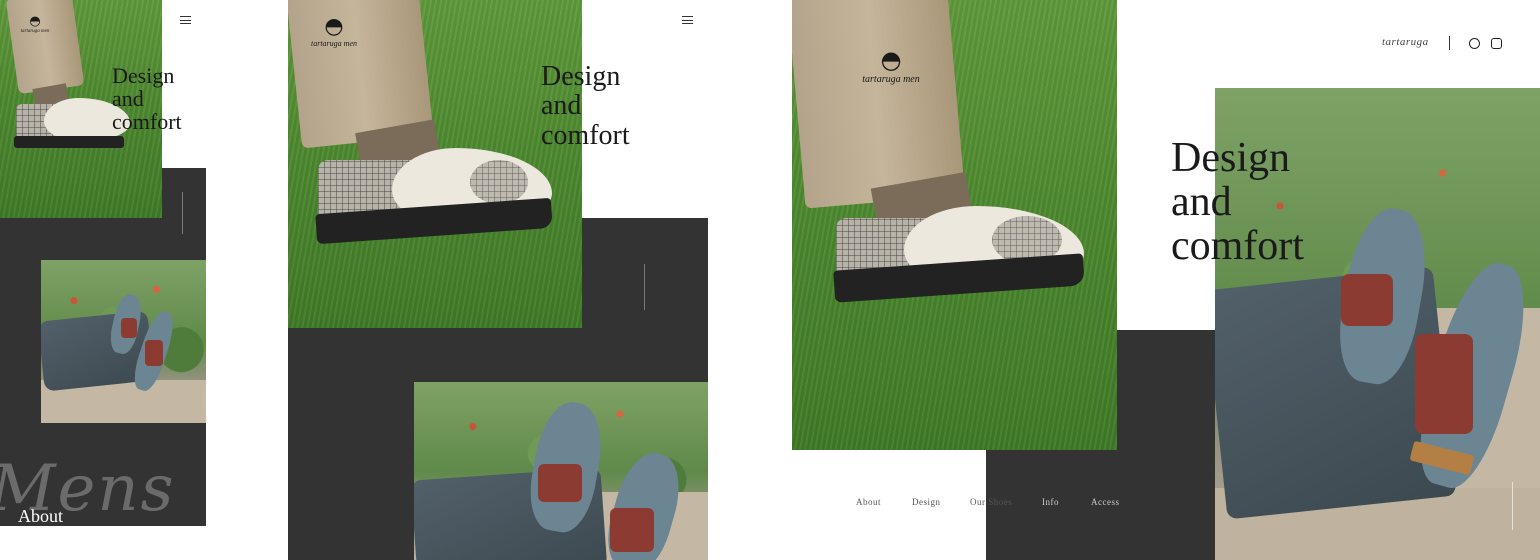  Describe the element at coordinates (40, 516) in the screenshot. I see `about-heading: About` at that location.